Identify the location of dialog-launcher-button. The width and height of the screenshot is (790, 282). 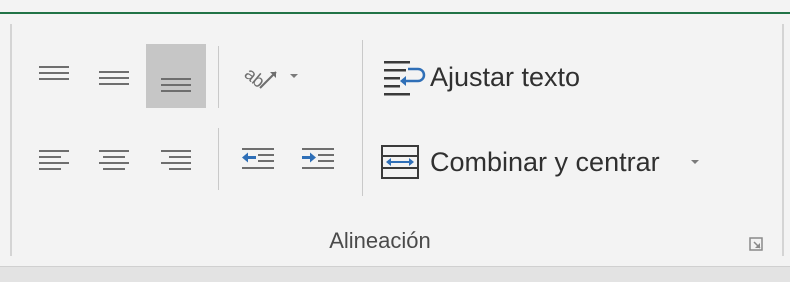
(756, 244).